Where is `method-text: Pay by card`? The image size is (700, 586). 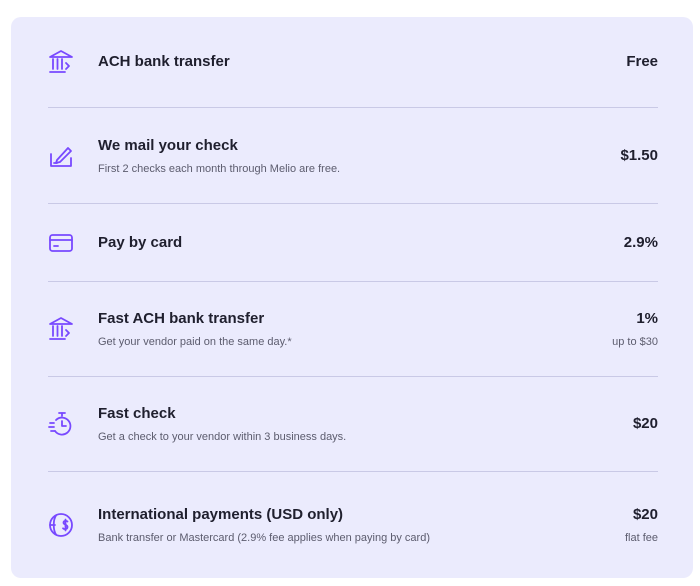 method-text: Pay by card is located at coordinates (361, 243).